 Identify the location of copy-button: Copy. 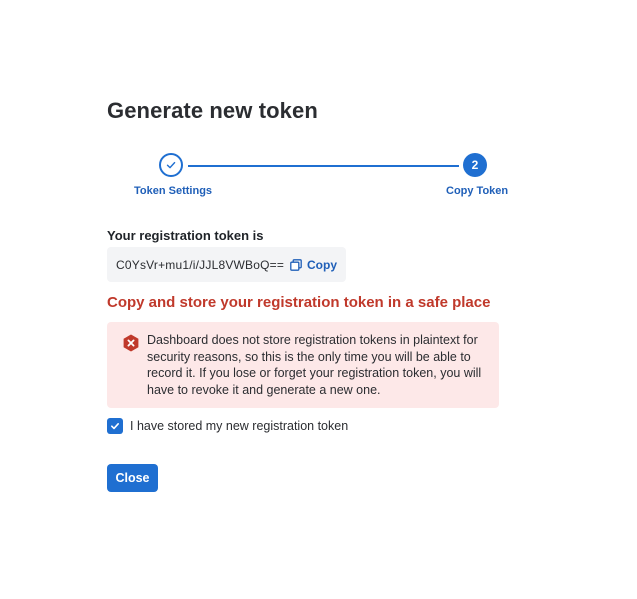
(313, 264).